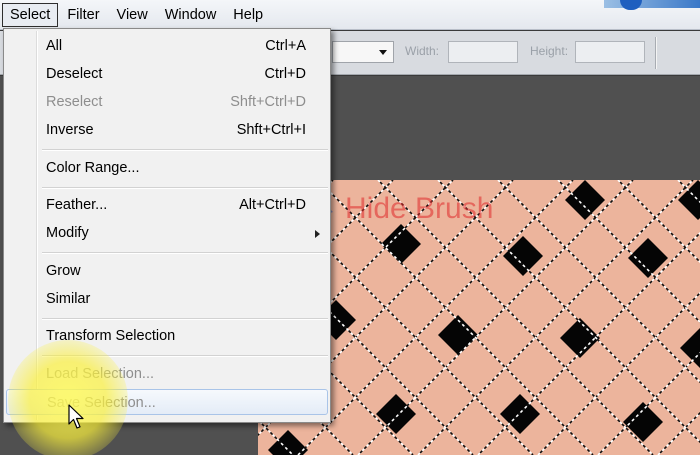 The width and height of the screenshot is (700, 455). Describe the element at coordinates (68, 397) in the screenshot. I see `cursor-highlight` at that location.